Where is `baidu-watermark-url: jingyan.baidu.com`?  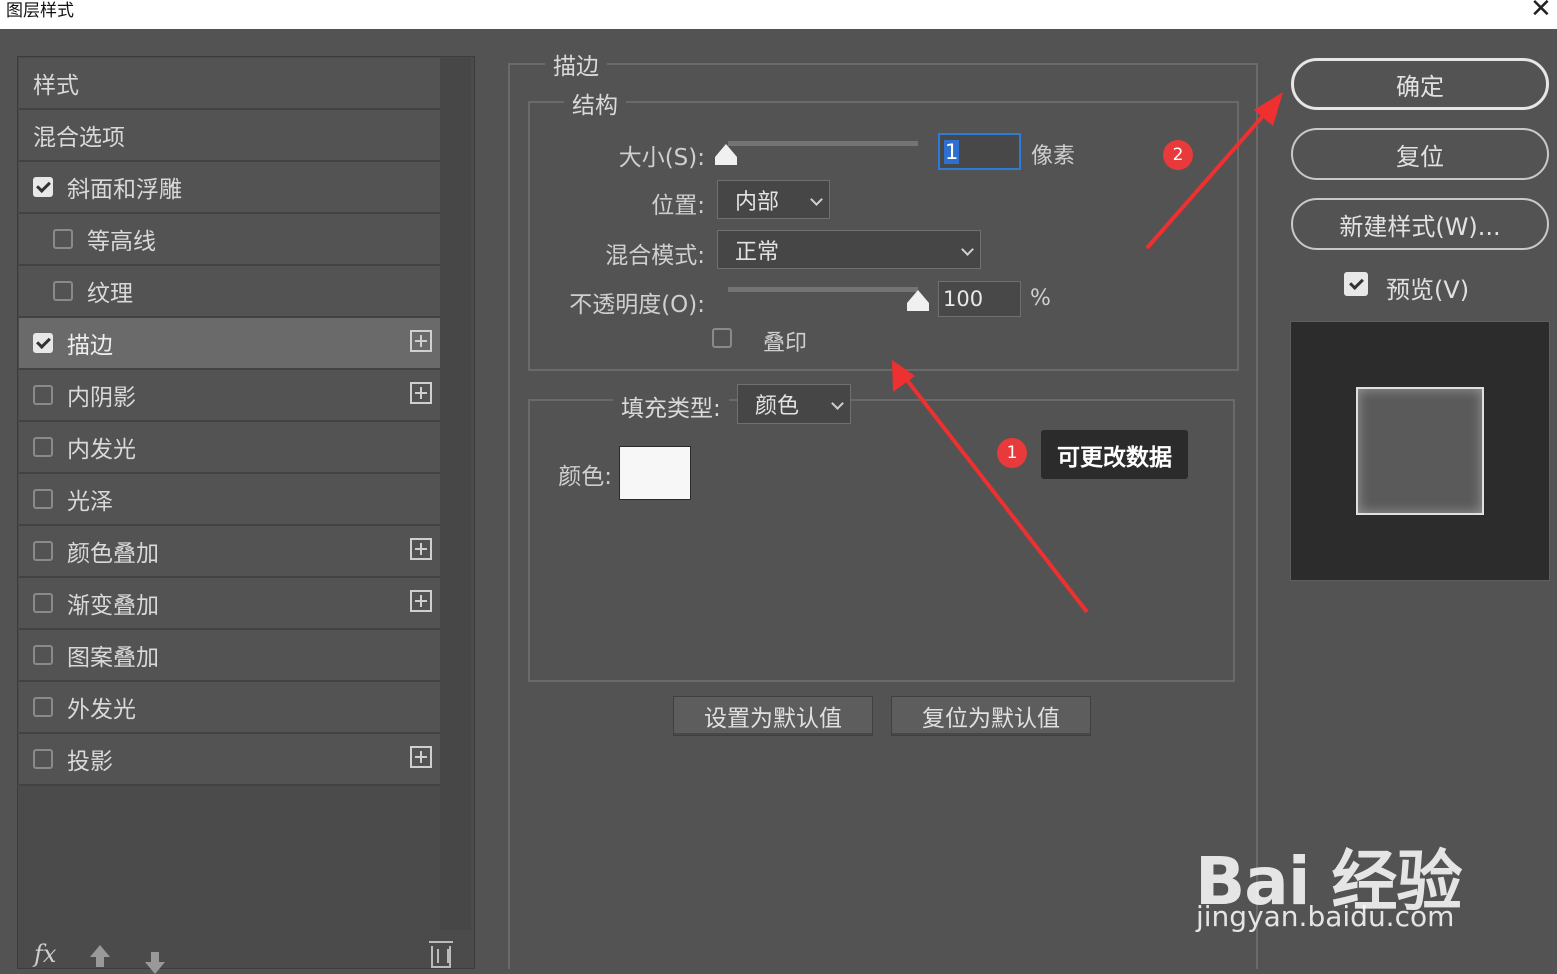 baidu-watermark-url: jingyan.baidu.com is located at coordinates (1325, 916).